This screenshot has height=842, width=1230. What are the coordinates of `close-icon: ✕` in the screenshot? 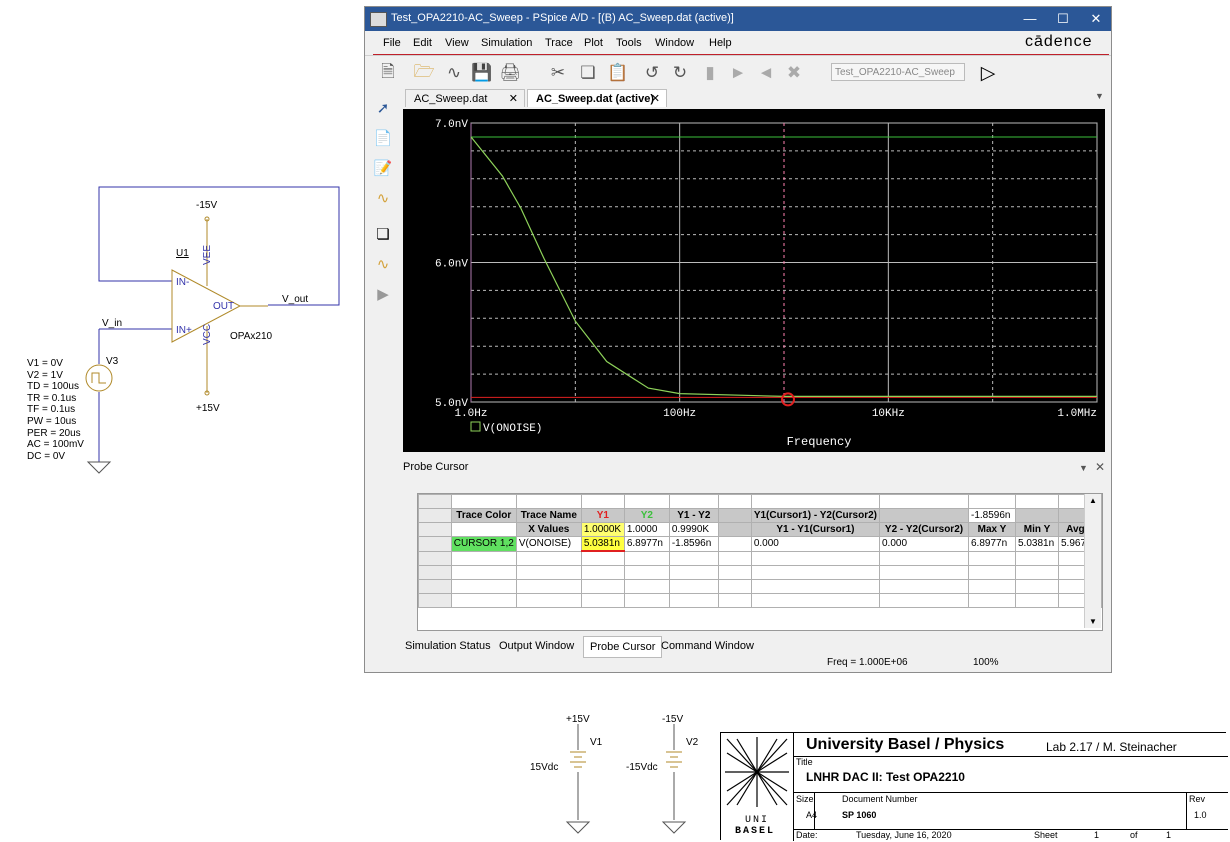 It's located at (513, 99).